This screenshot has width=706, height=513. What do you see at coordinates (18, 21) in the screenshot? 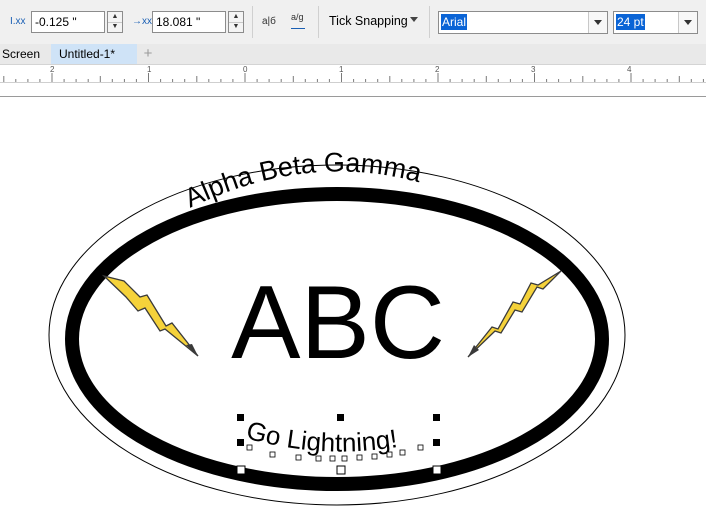
I see `x-position-icon: I.xx` at bounding box center [18, 21].